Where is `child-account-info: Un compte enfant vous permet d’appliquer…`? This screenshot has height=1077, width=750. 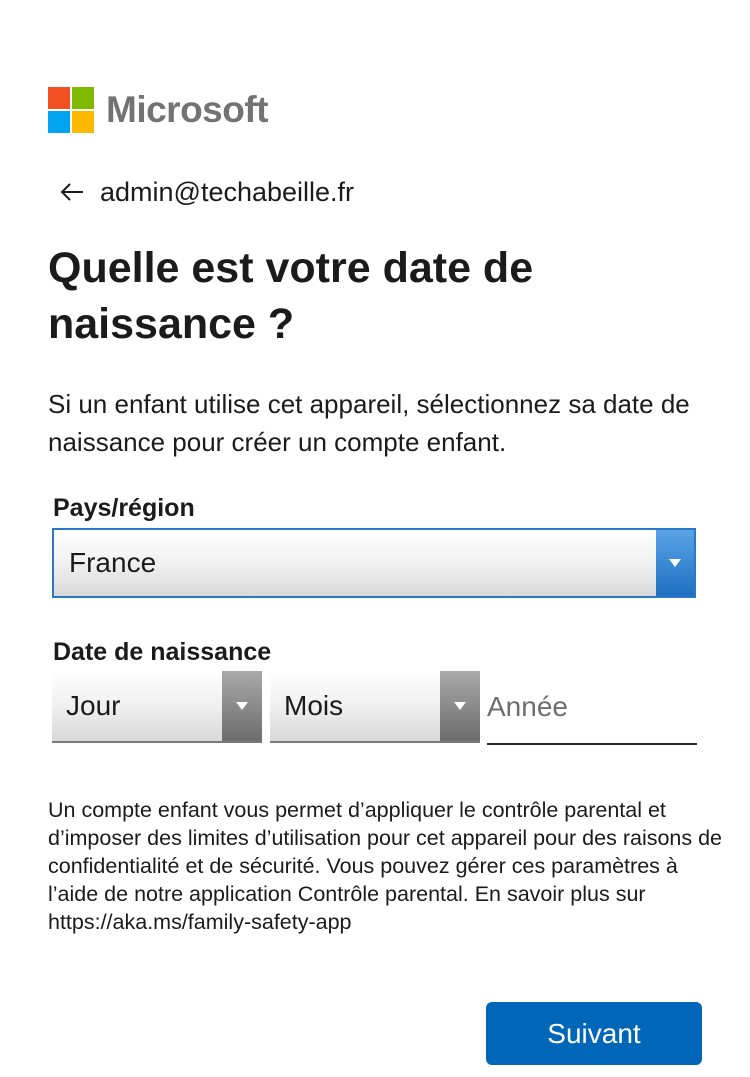
child-account-info: Un compte enfant vous permet d’appliquer… is located at coordinates (385, 866).